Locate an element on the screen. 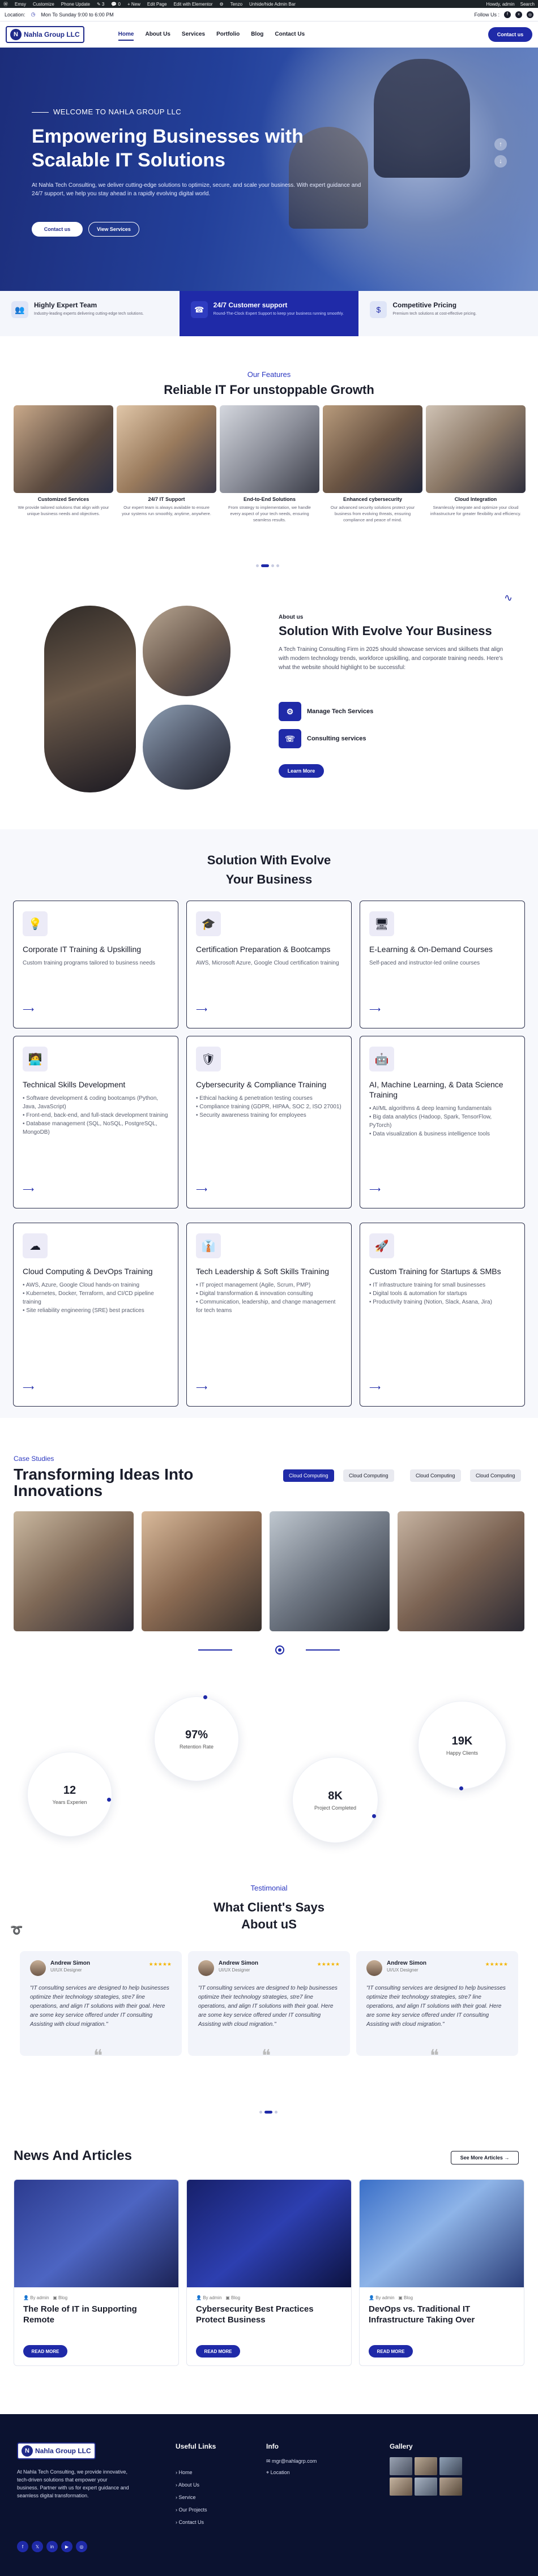 The height and width of the screenshot is (2576, 538). x-icon: x is located at coordinates (518, 14).